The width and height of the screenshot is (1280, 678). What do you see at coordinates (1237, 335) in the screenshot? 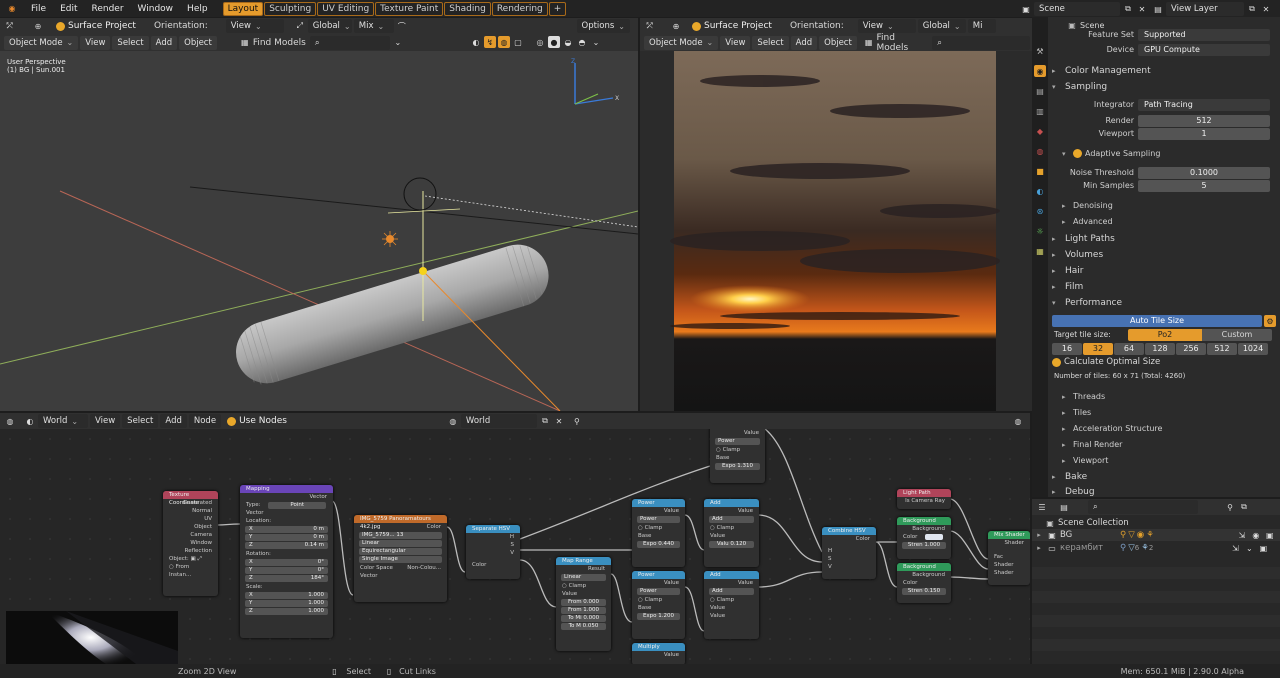
I see `custom-option: Custom` at bounding box center [1237, 335].